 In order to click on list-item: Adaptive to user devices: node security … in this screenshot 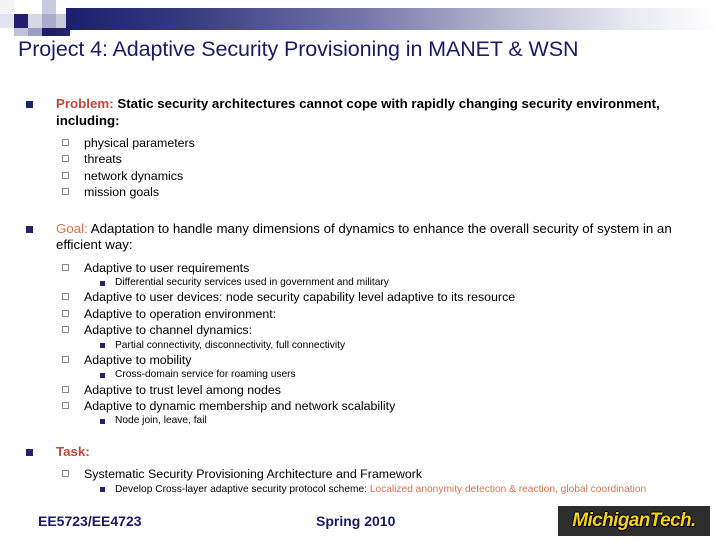, I will do `click(360, 297)`.